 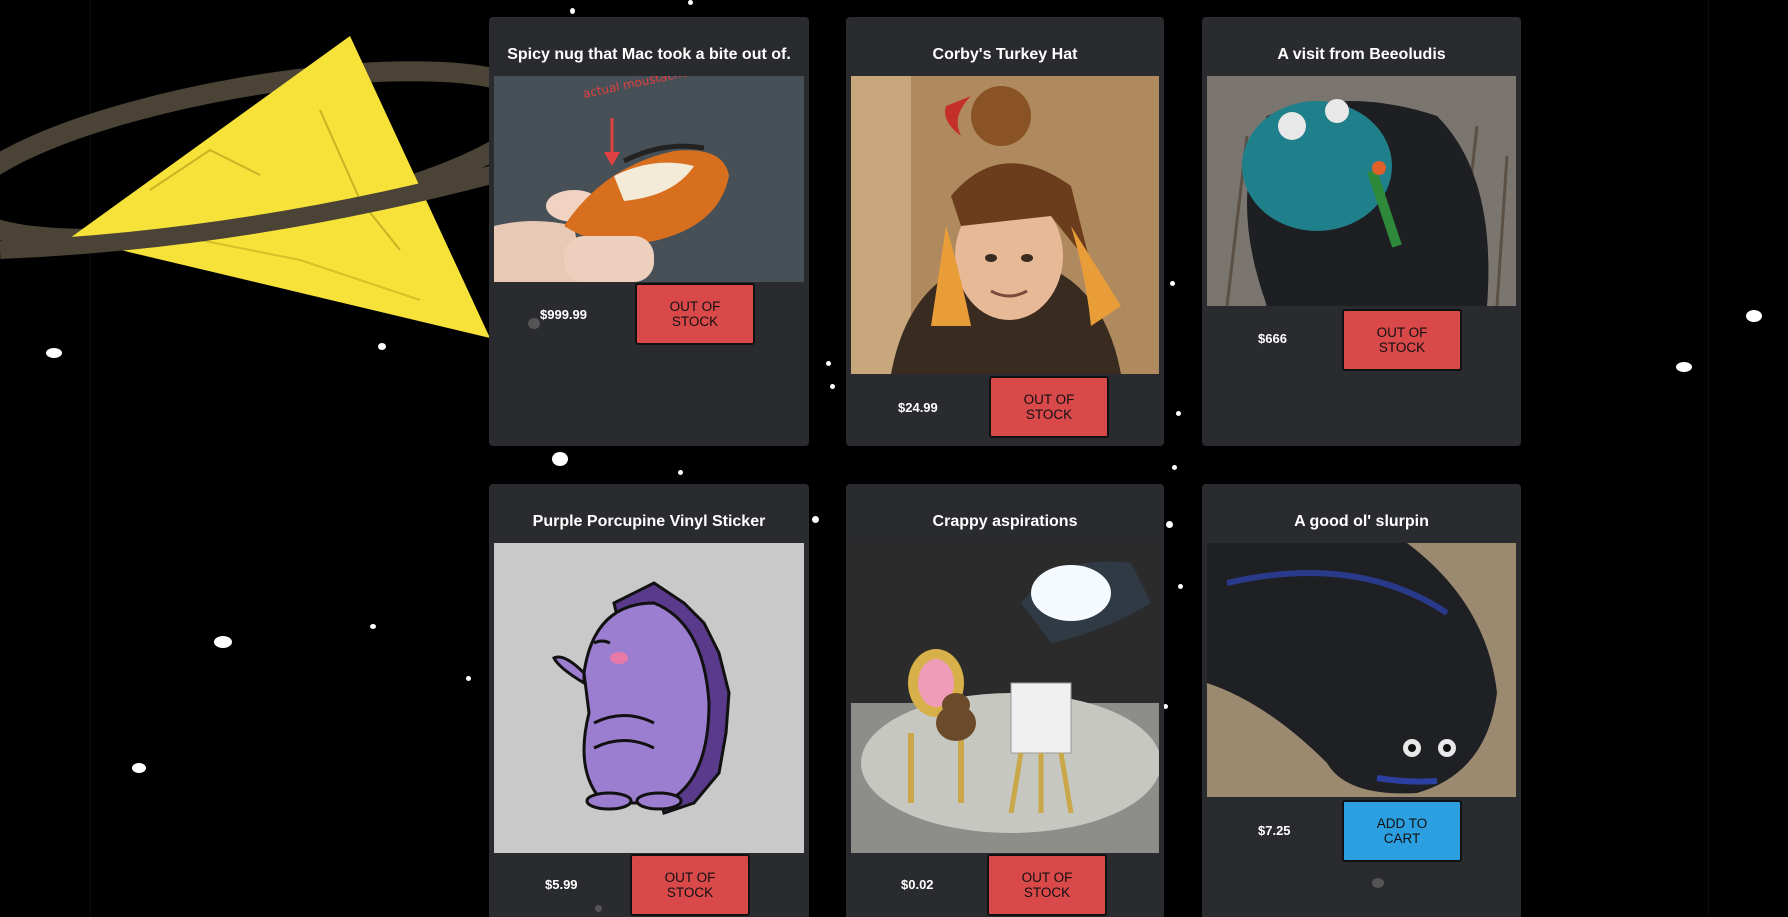 What do you see at coordinates (1361, 54) in the screenshot?
I see `product-title: A visit from Beeoludis` at bounding box center [1361, 54].